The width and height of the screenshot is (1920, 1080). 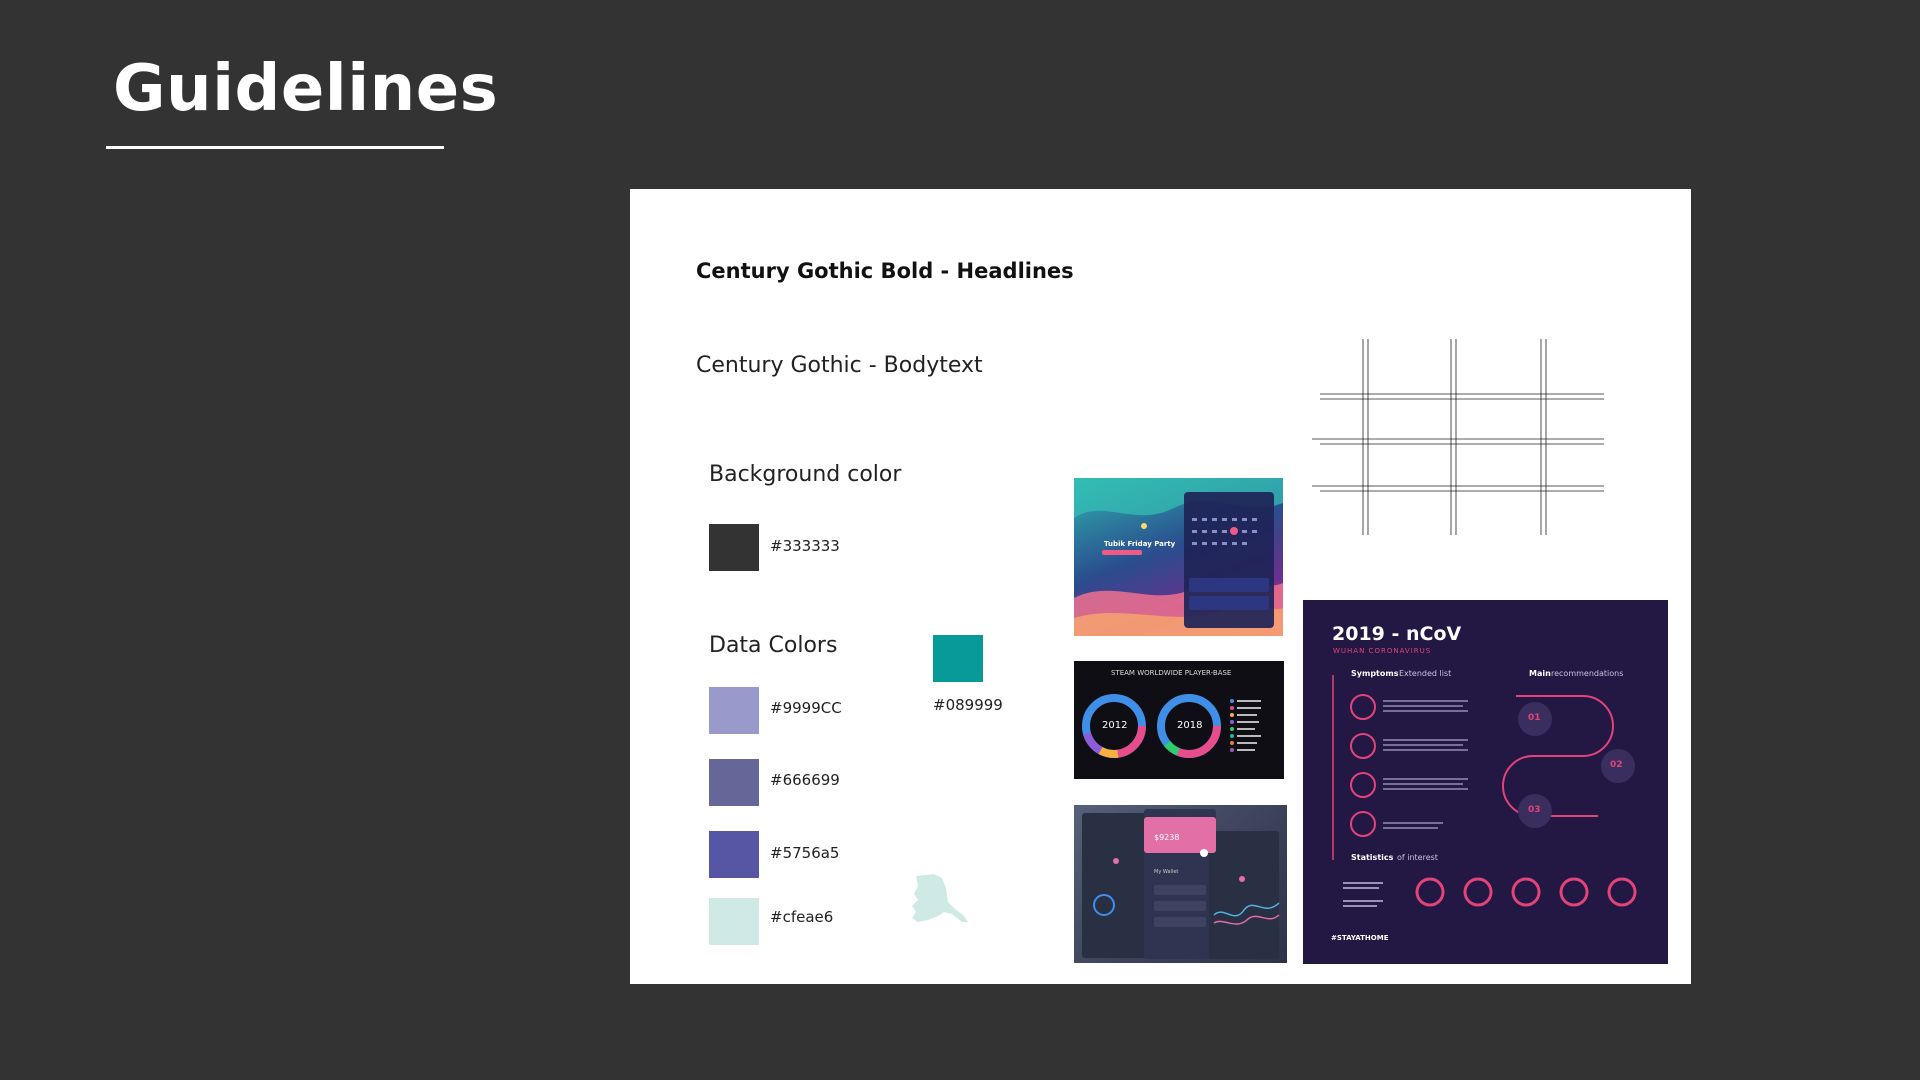 What do you see at coordinates (802, 917) in the screenshot?
I see `data-color-hex-4: #cfeae6` at bounding box center [802, 917].